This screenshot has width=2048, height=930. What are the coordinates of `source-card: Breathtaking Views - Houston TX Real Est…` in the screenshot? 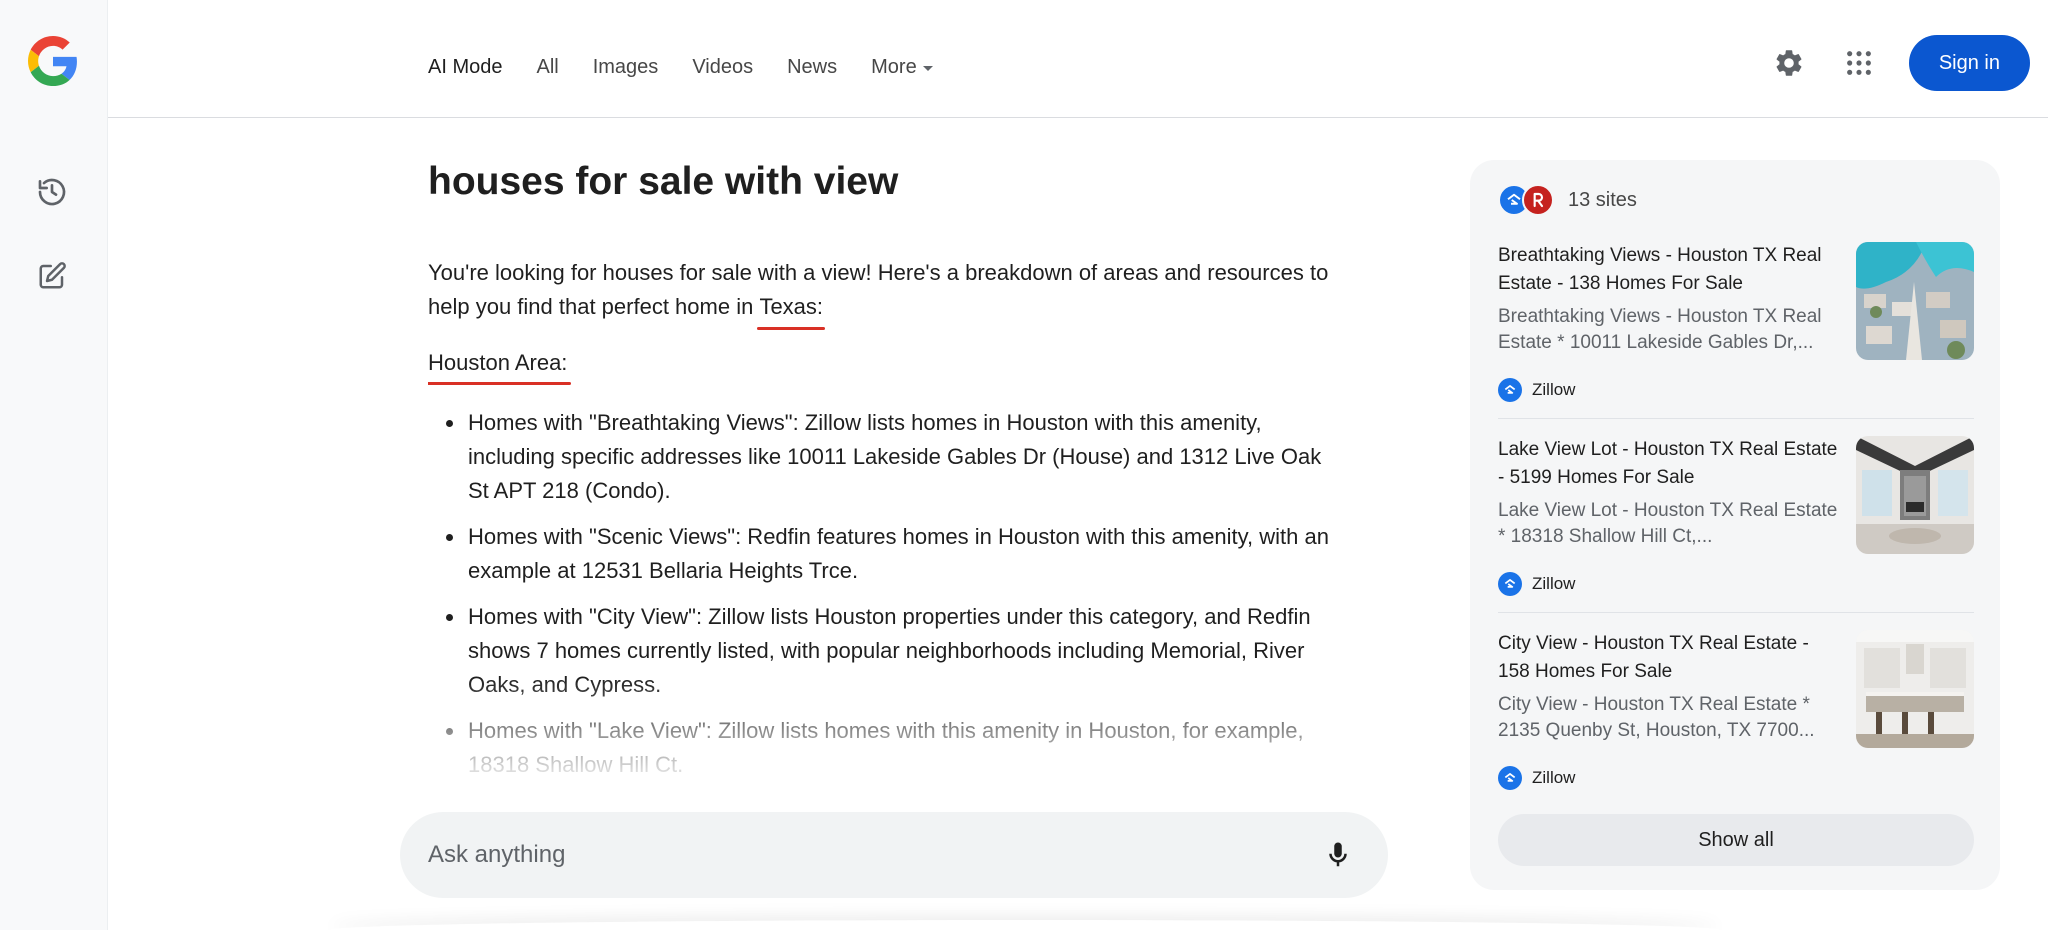 It's located at (1736, 333).